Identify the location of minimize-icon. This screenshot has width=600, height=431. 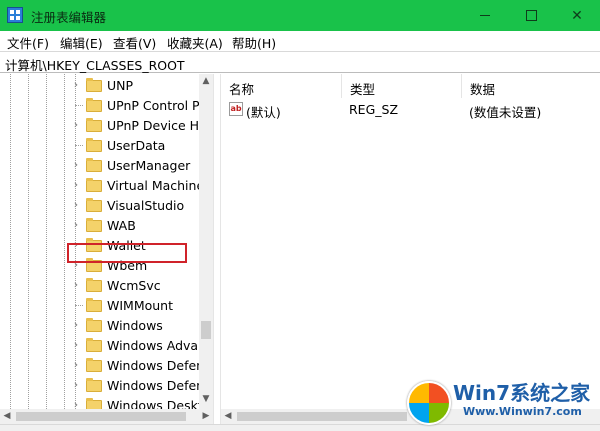
(485, 15).